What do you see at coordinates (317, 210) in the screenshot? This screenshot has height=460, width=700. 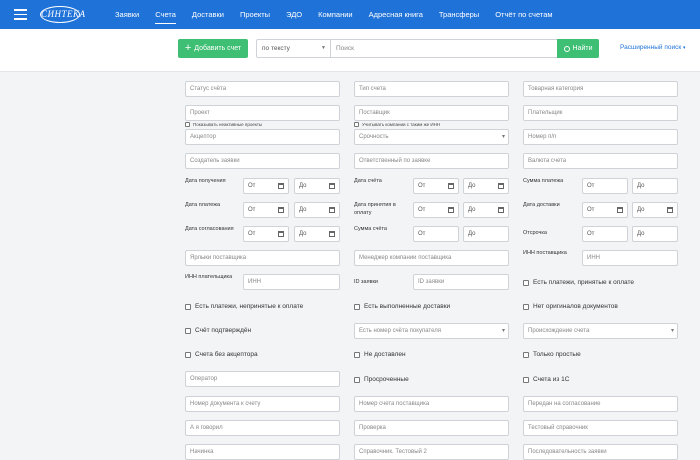 I see `date-payment-to: До` at bounding box center [317, 210].